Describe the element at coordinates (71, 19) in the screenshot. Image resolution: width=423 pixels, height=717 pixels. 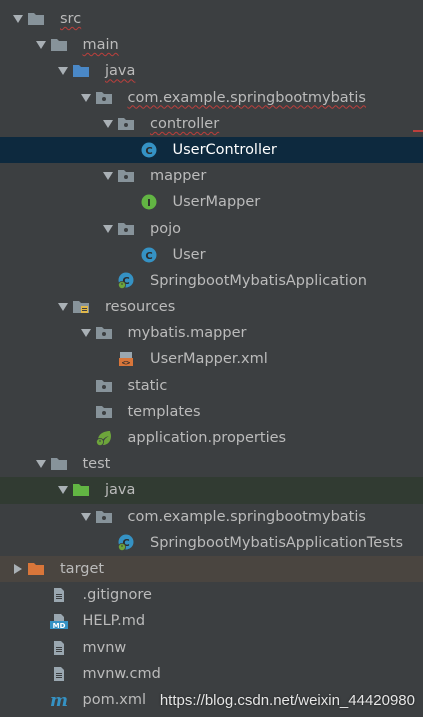
I see `tree-node-label: src` at that location.